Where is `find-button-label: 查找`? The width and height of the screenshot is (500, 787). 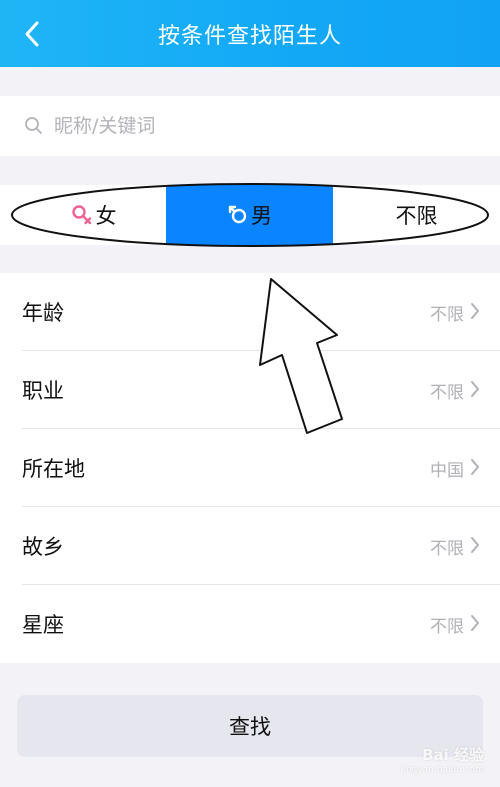
find-button-label: 查找 is located at coordinates (250, 727).